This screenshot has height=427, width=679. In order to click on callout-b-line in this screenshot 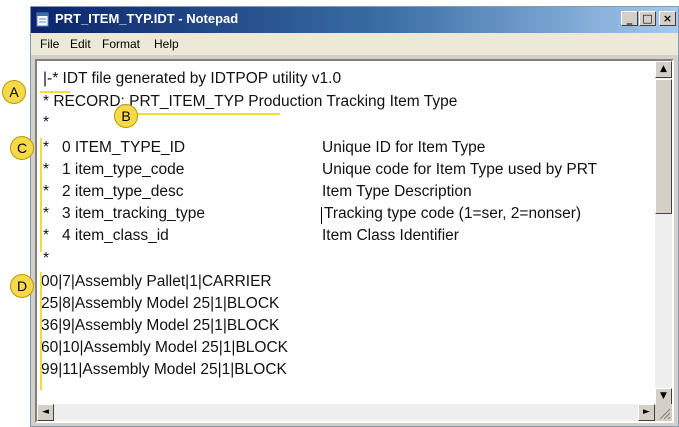, I will do `click(205, 114)`.